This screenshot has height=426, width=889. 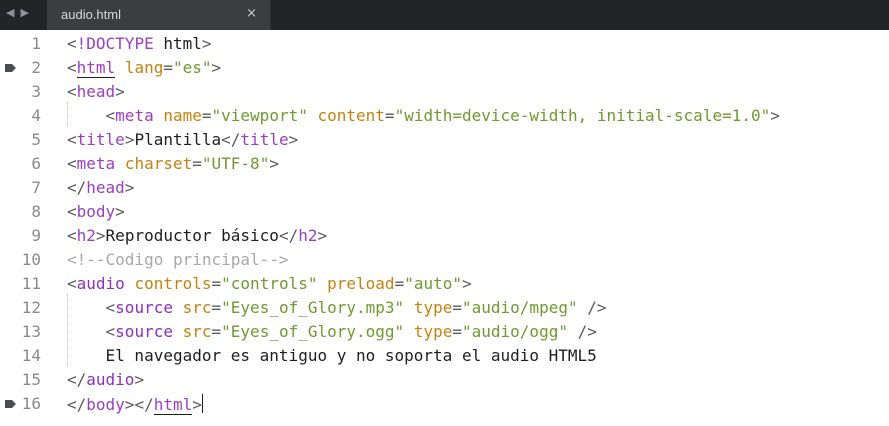 What do you see at coordinates (444, 140) in the screenshot?
I see `code-line: 5 <title>Plantilla</title>` at bounding box center [444, 140].